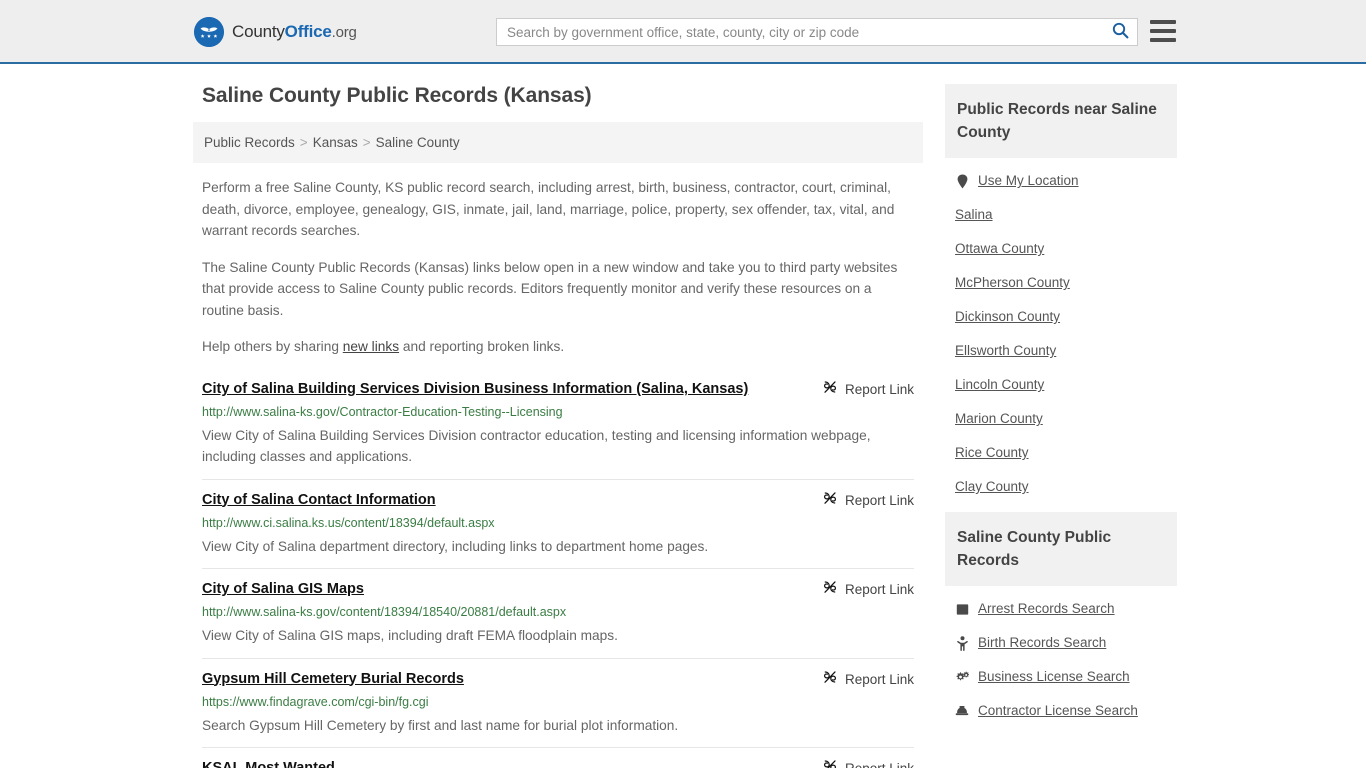  I want to click on sidebar-item-marion-county: Marion County, so click(1061, 419).